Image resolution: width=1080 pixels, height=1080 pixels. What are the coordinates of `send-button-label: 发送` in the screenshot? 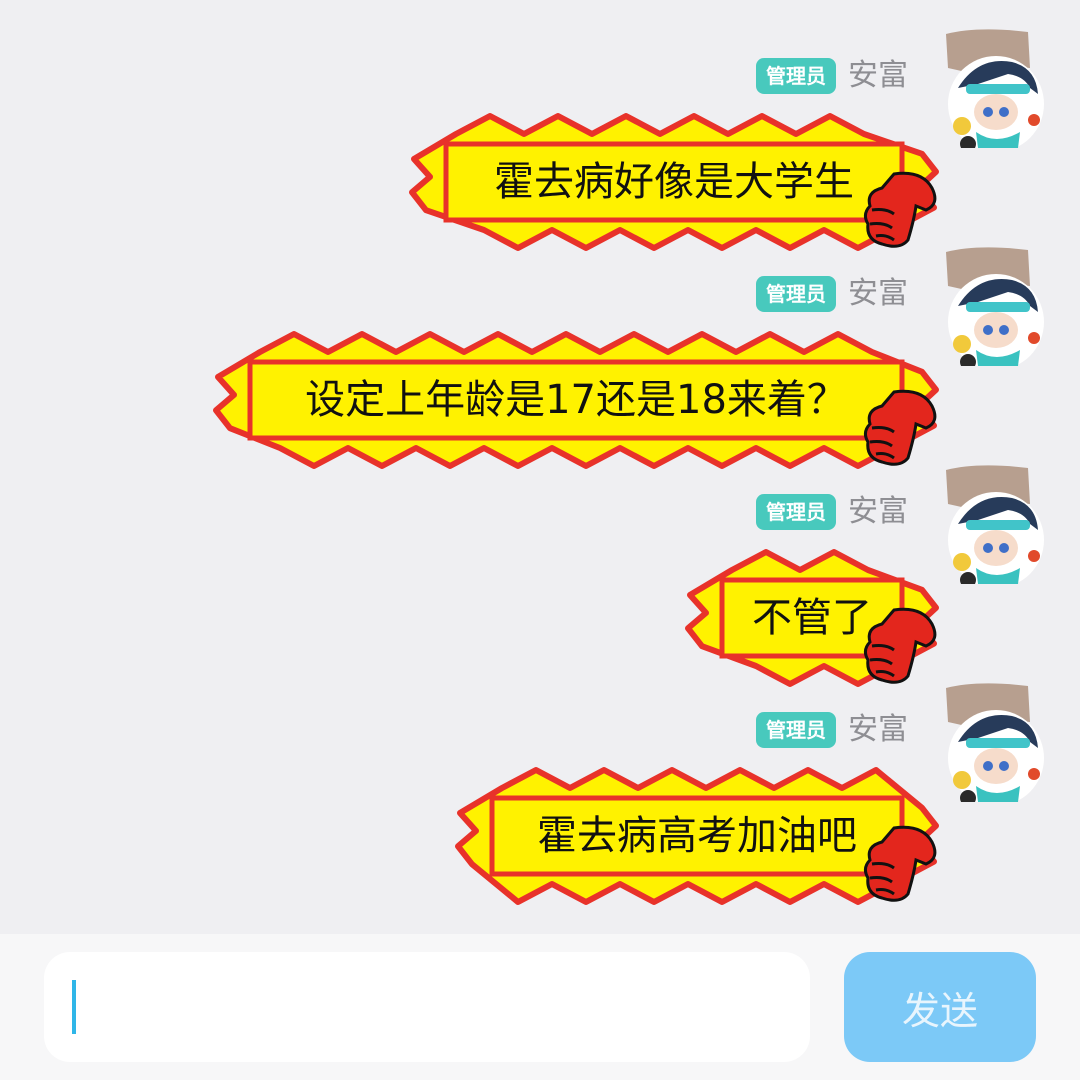 It's located at (939, 1010).